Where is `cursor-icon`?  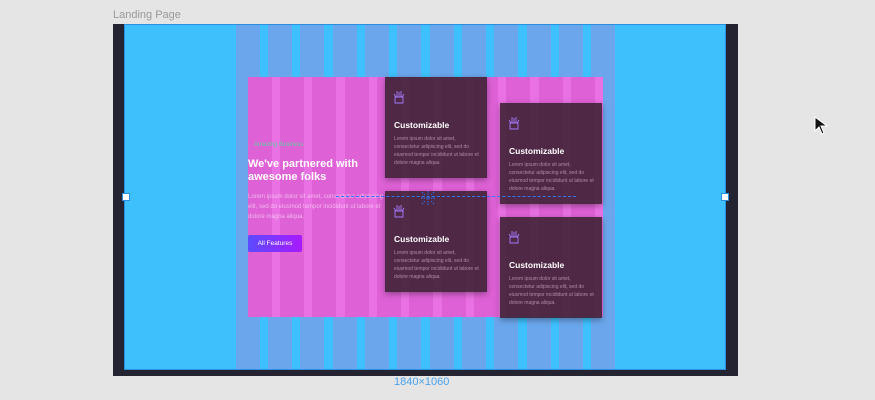
cursor-icon is located at coordinates (821, 125).